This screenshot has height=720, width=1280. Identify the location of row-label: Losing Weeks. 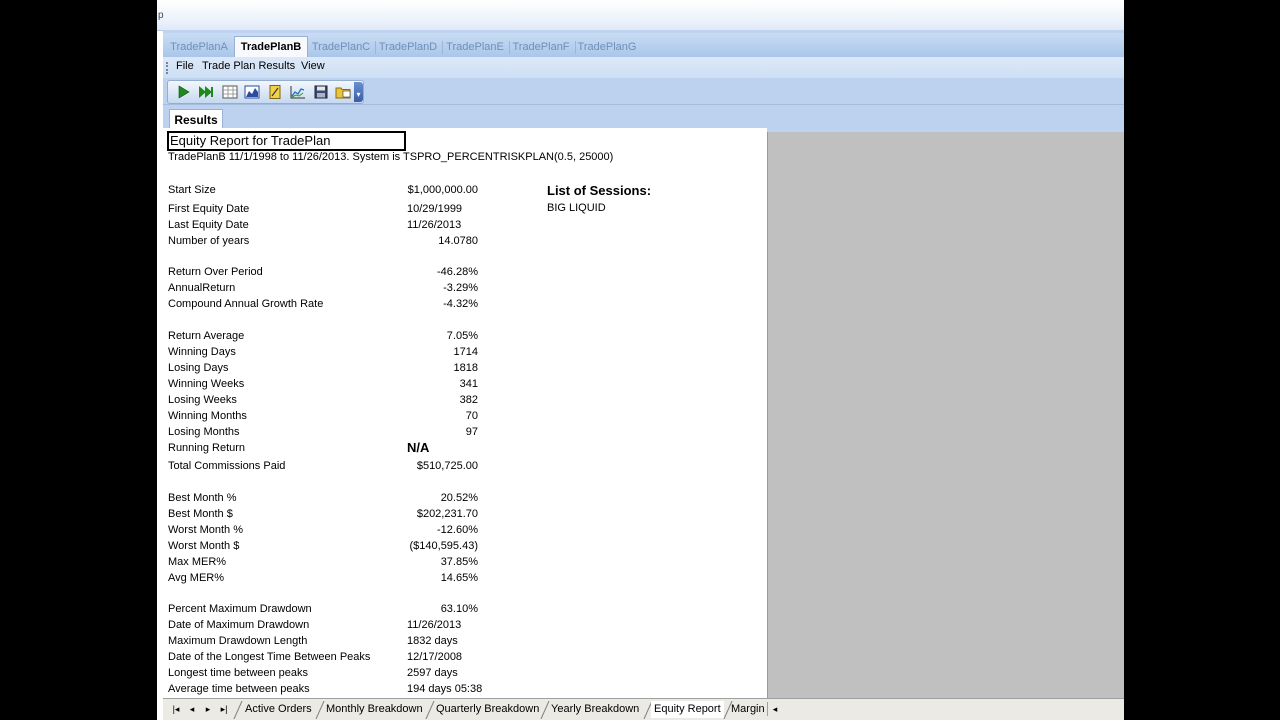
(202, 400).